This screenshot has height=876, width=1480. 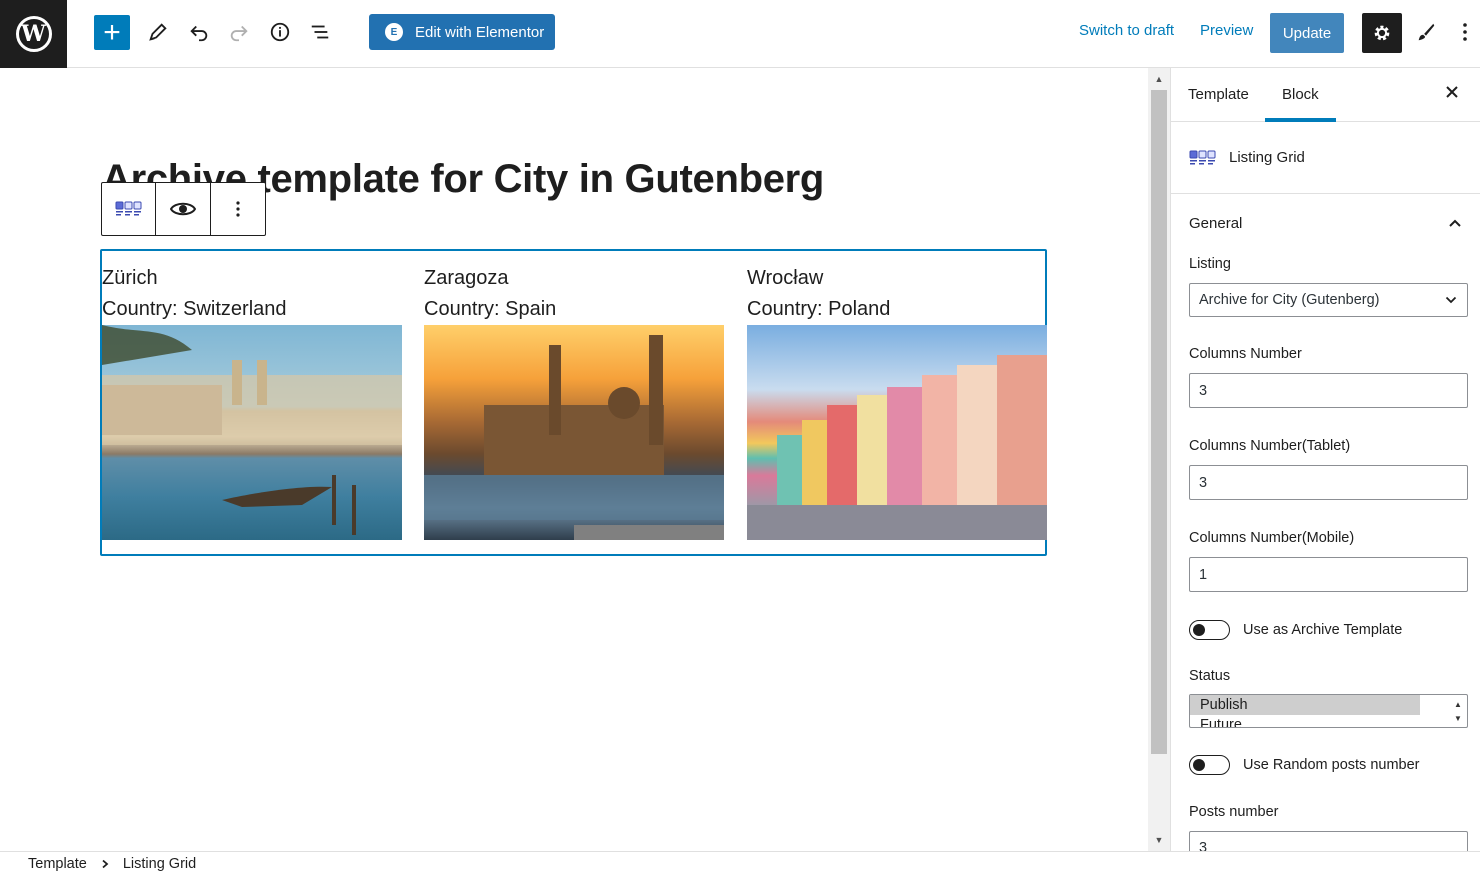 I want to click on scrollbar-thumb, so click(x=1159, y=422).